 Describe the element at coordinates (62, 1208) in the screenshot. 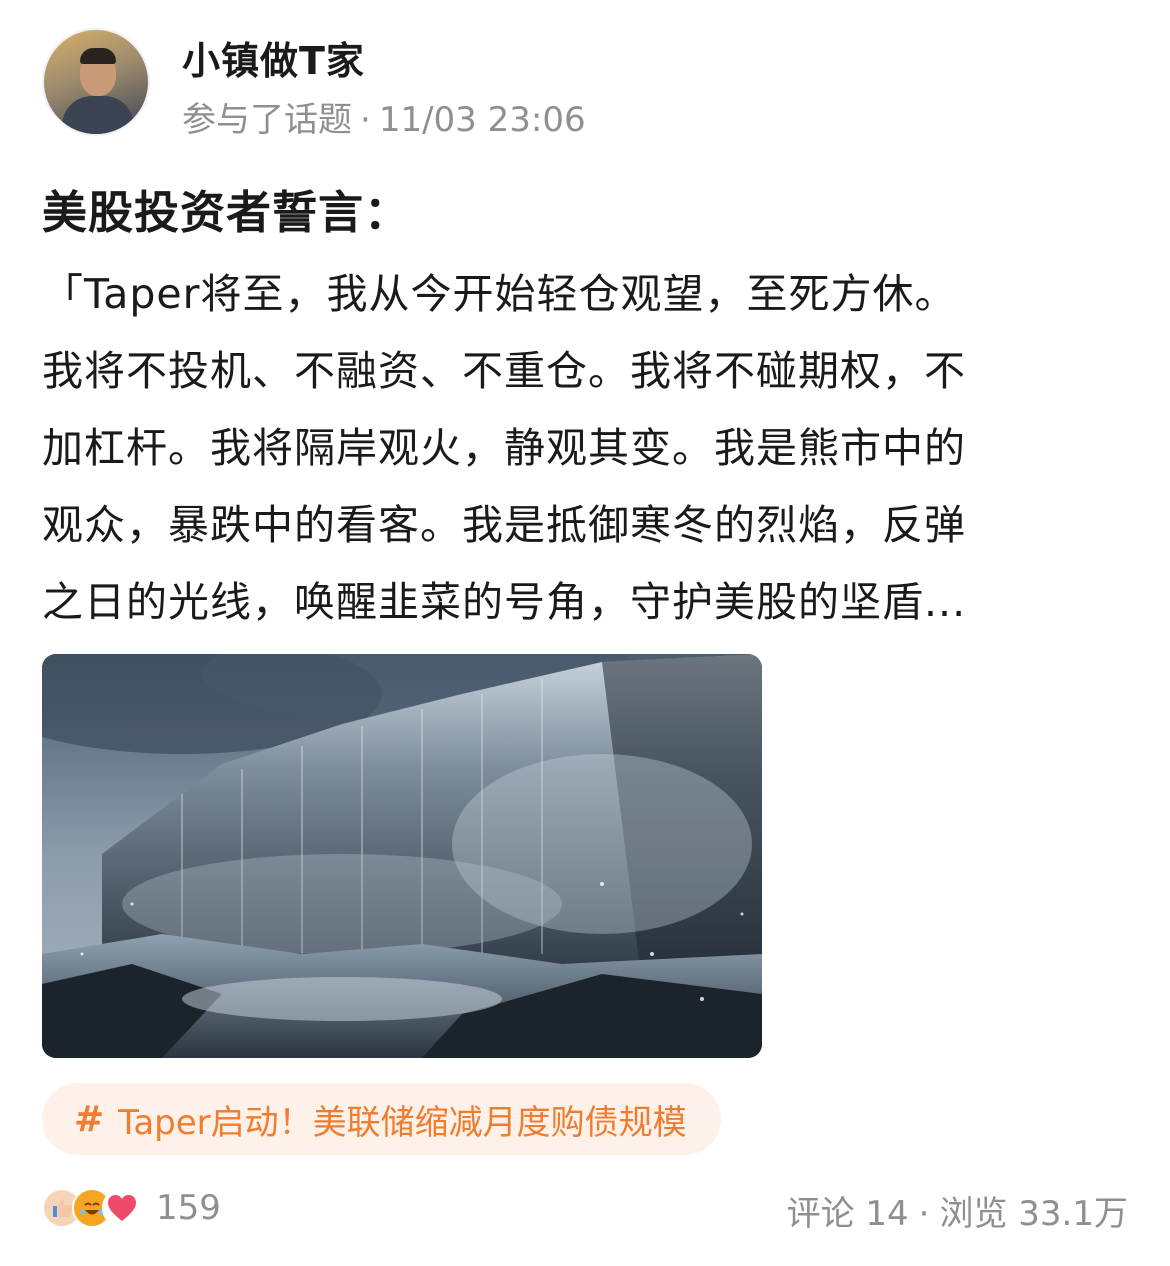

I see `thumbs-up-icon-shape` at that location.